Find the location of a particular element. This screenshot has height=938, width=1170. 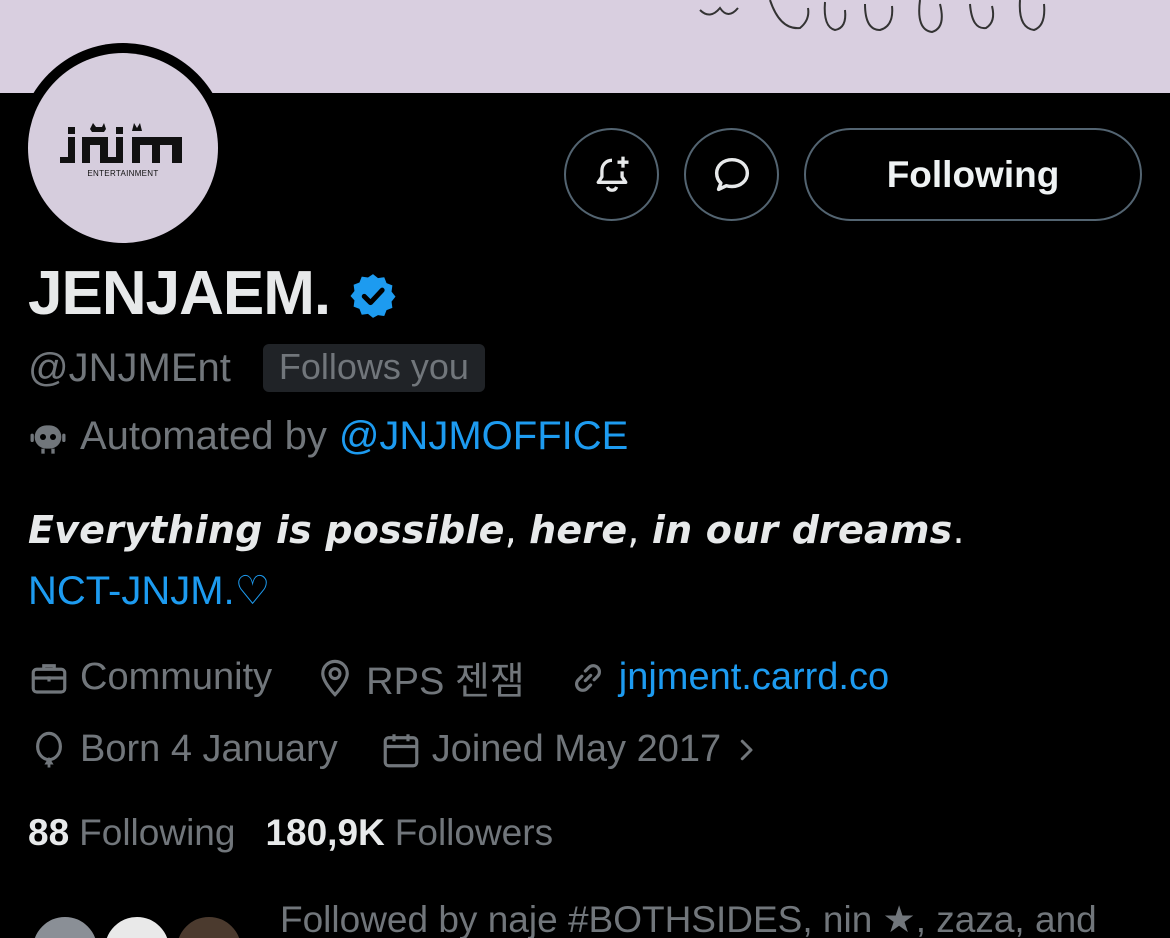

bio-link: NCT-JNJM.♡ is located at coordinates (149, 591).